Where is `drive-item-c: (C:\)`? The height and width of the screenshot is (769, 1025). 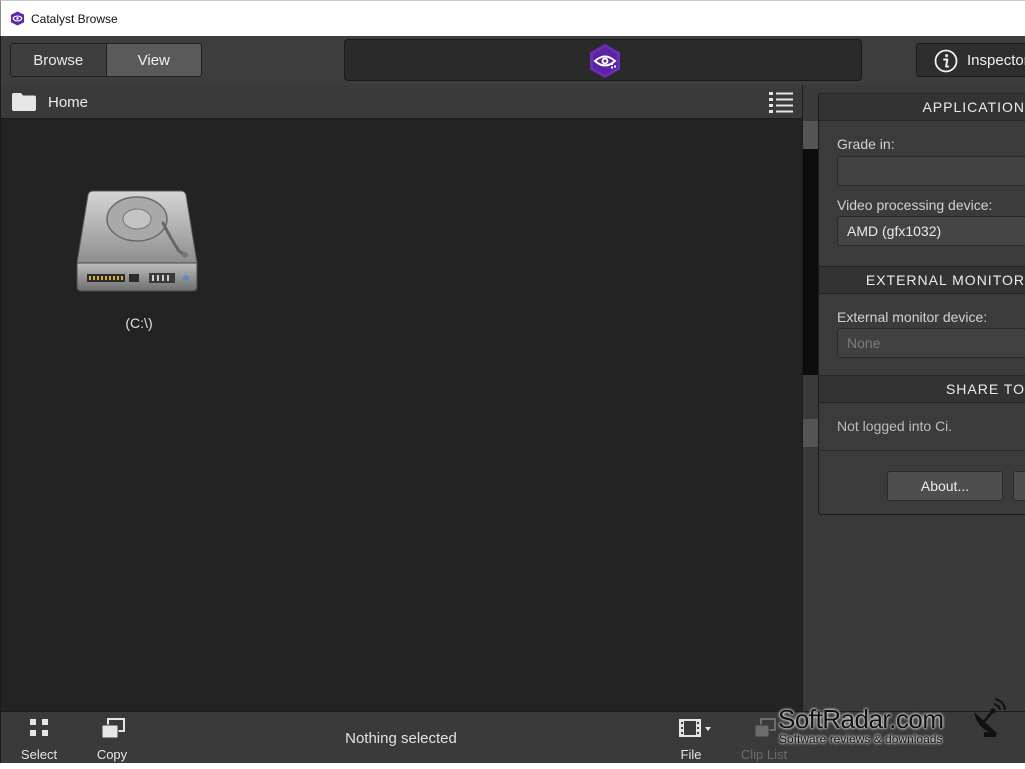
drive-item-c: (C:\) is located at coordinates (139, 260).